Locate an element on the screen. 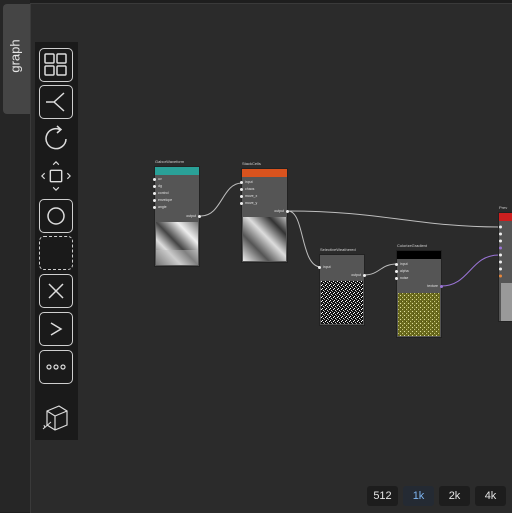 This screenshot has height=513, width=512. input-port: uv is located at coordinates (157, 179).